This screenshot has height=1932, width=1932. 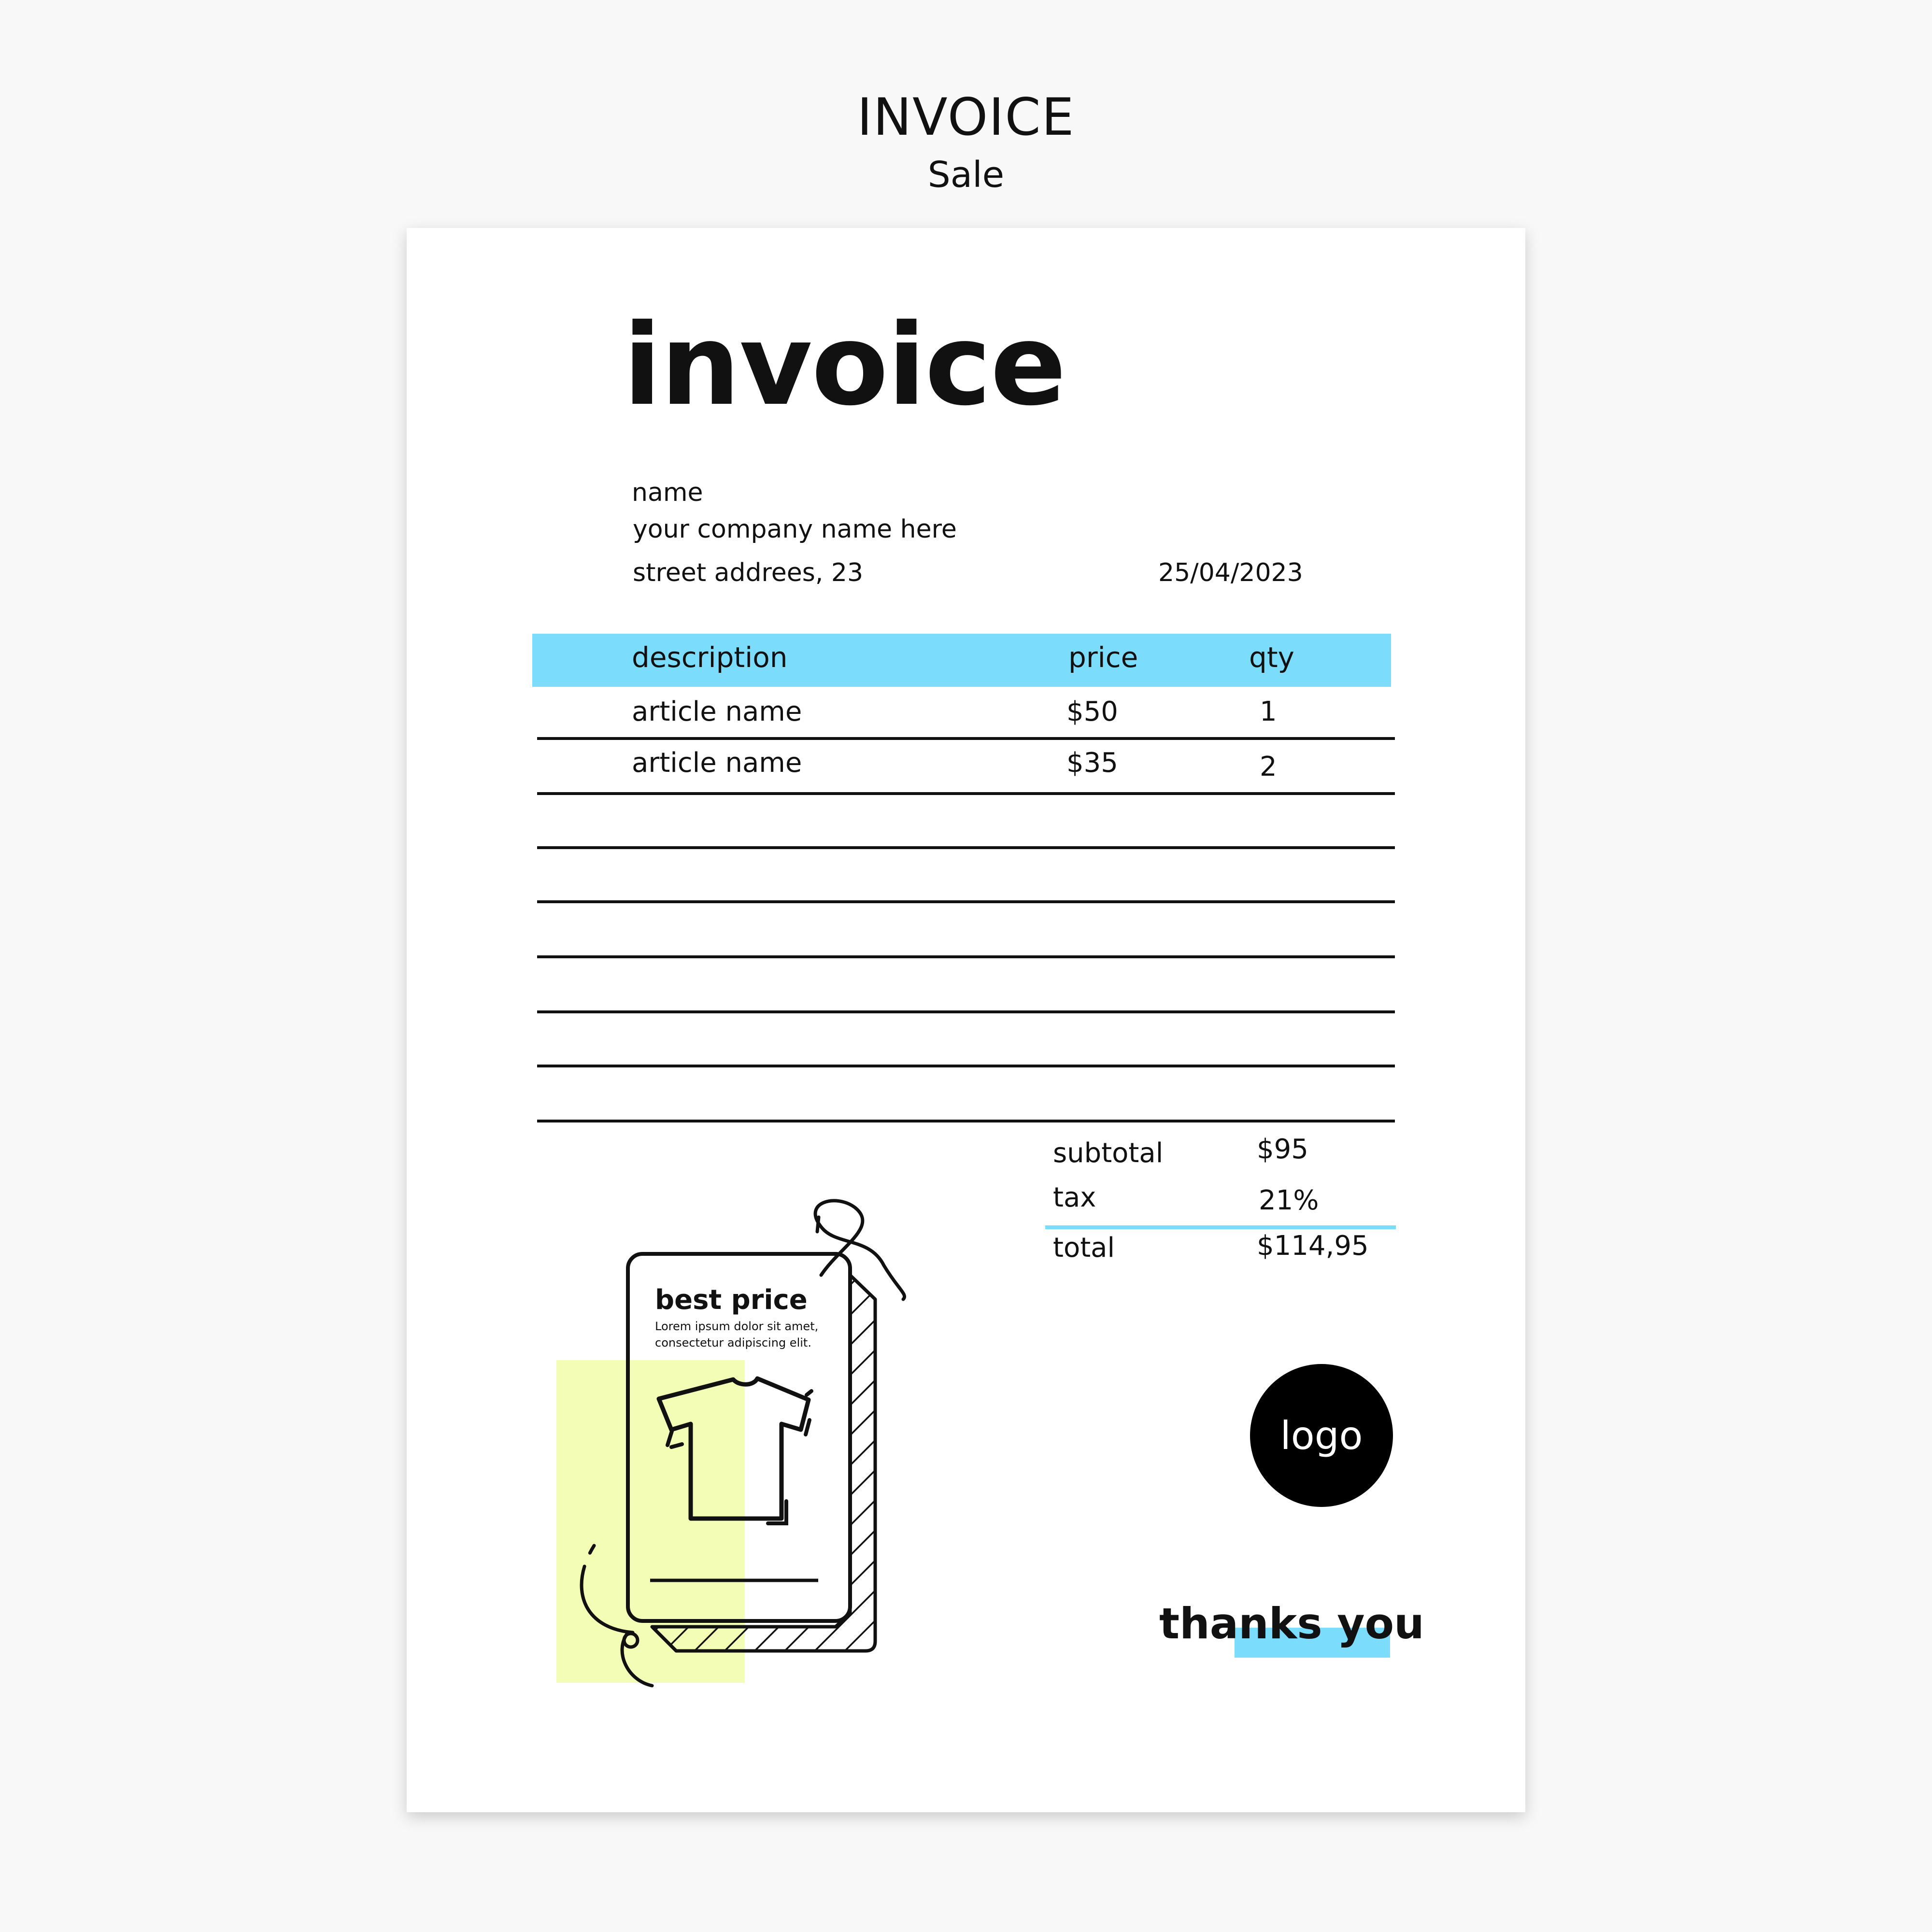 What do you see at coordinates (1289, 1200) in the screenshot?
I see `tax-value: 21%` at bounding box center [1289, 1200].